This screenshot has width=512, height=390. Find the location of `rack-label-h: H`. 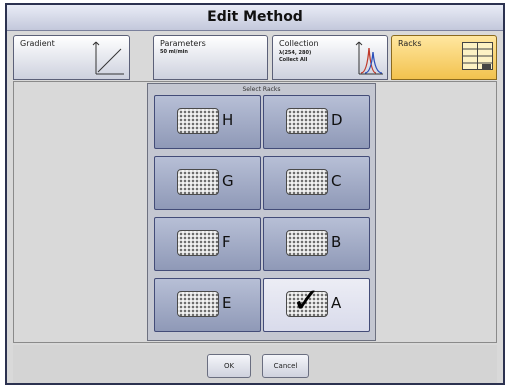

rack-label-h: H is located at coordinates (228, 120).